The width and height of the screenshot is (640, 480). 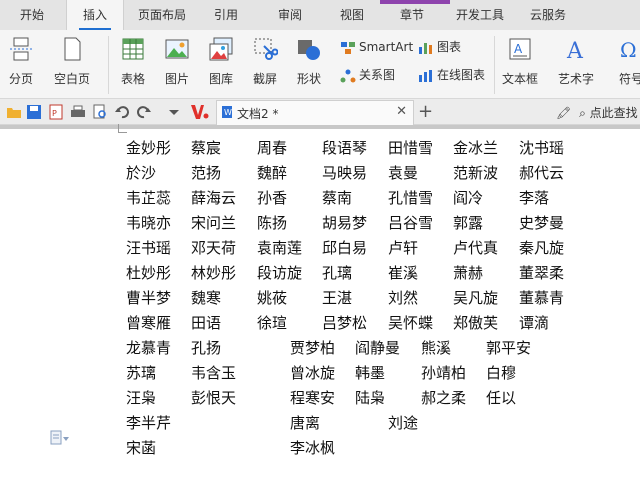 What do you see at coordinates (272, 198) in the screenshot?
I see `name-cell: 孙香` at bounding box center [272, 198].